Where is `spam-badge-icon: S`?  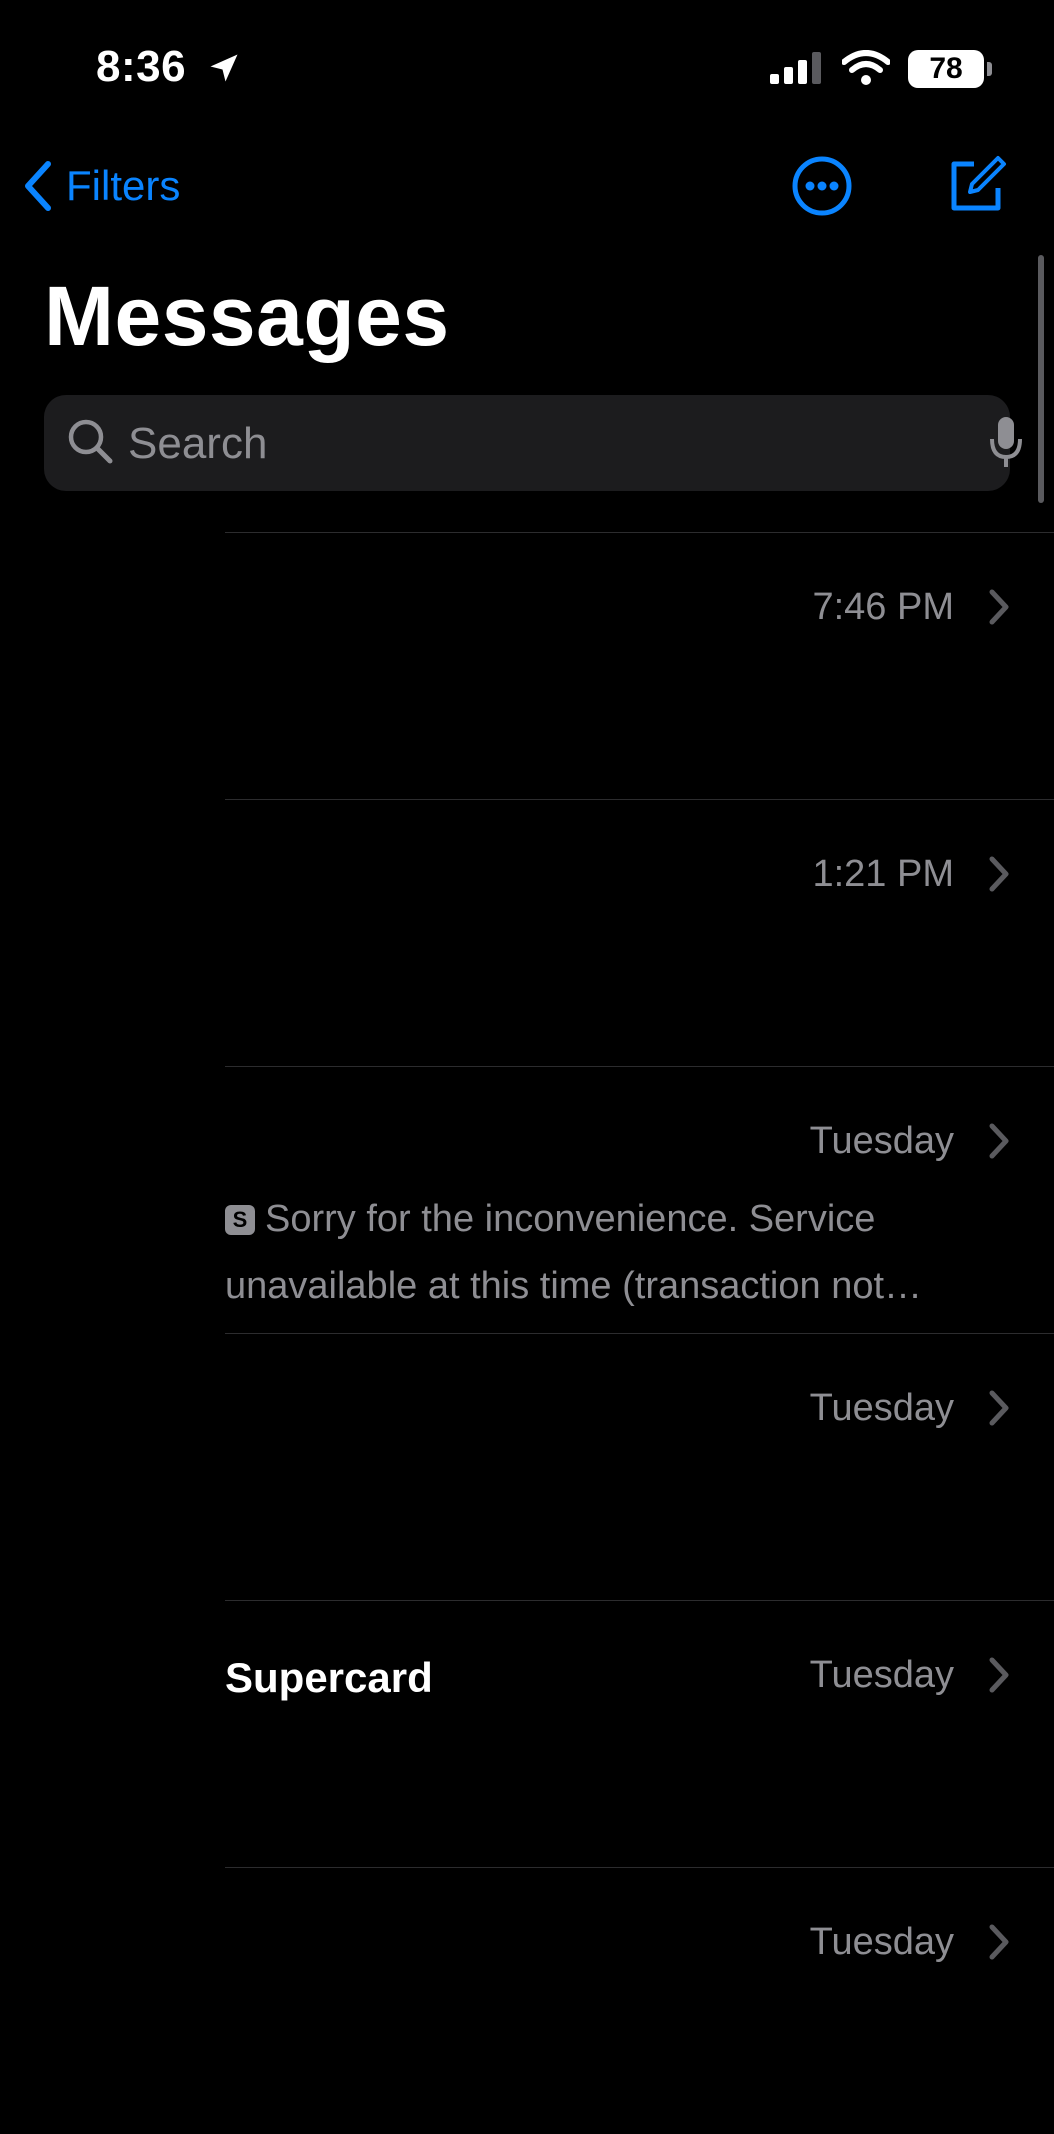 spam-badge-icon: S is located at coordinates (240, 1220).